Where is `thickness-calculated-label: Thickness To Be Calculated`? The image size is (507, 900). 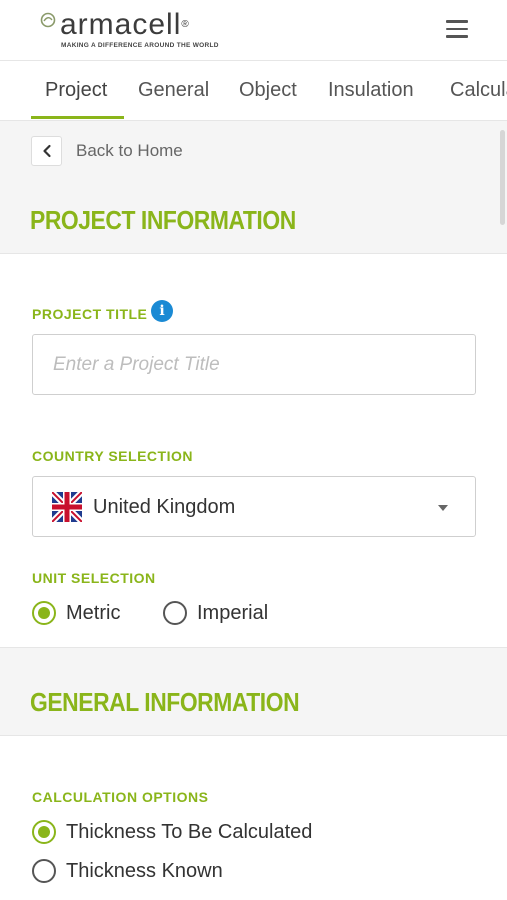
thickness-calculated-label: Thickness To Be Calculated is located at coordinates (189, 832).